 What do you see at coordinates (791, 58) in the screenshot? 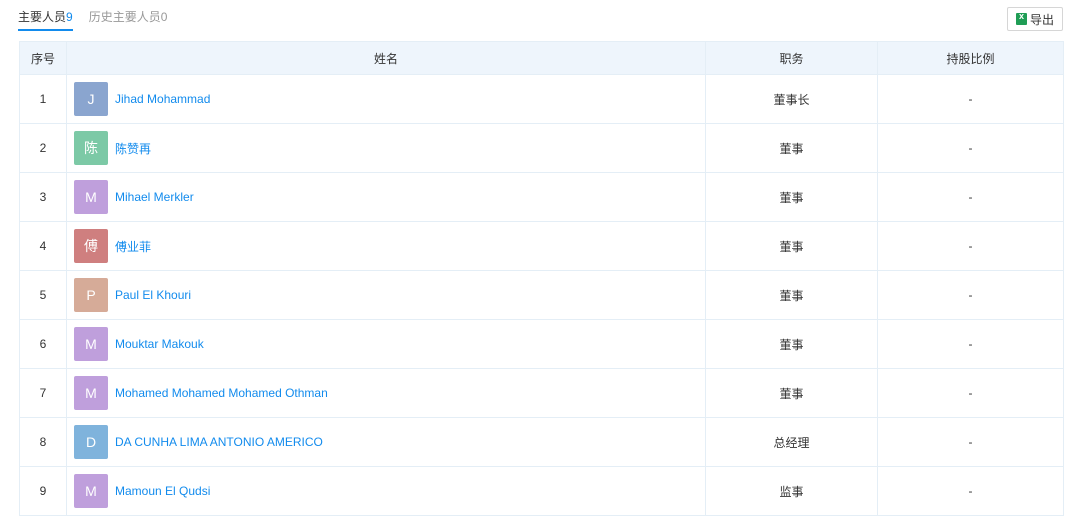
I see `column-header-role: 职务` at bounding box center [791, 58].